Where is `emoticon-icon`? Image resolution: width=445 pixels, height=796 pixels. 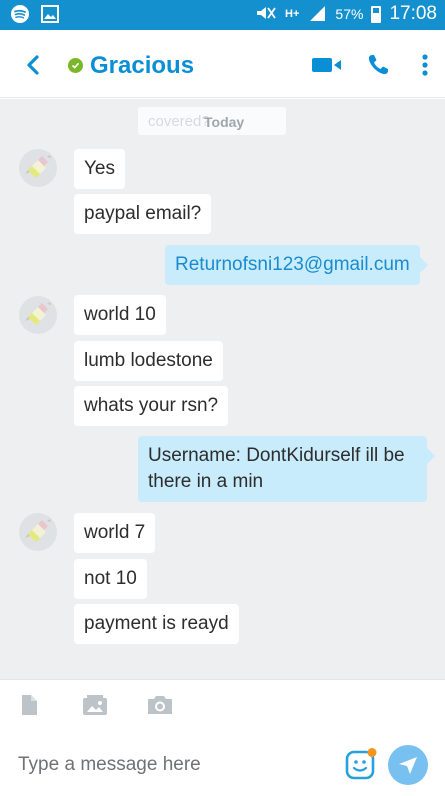
emoticon-icon is located at coordinates (361, 764).